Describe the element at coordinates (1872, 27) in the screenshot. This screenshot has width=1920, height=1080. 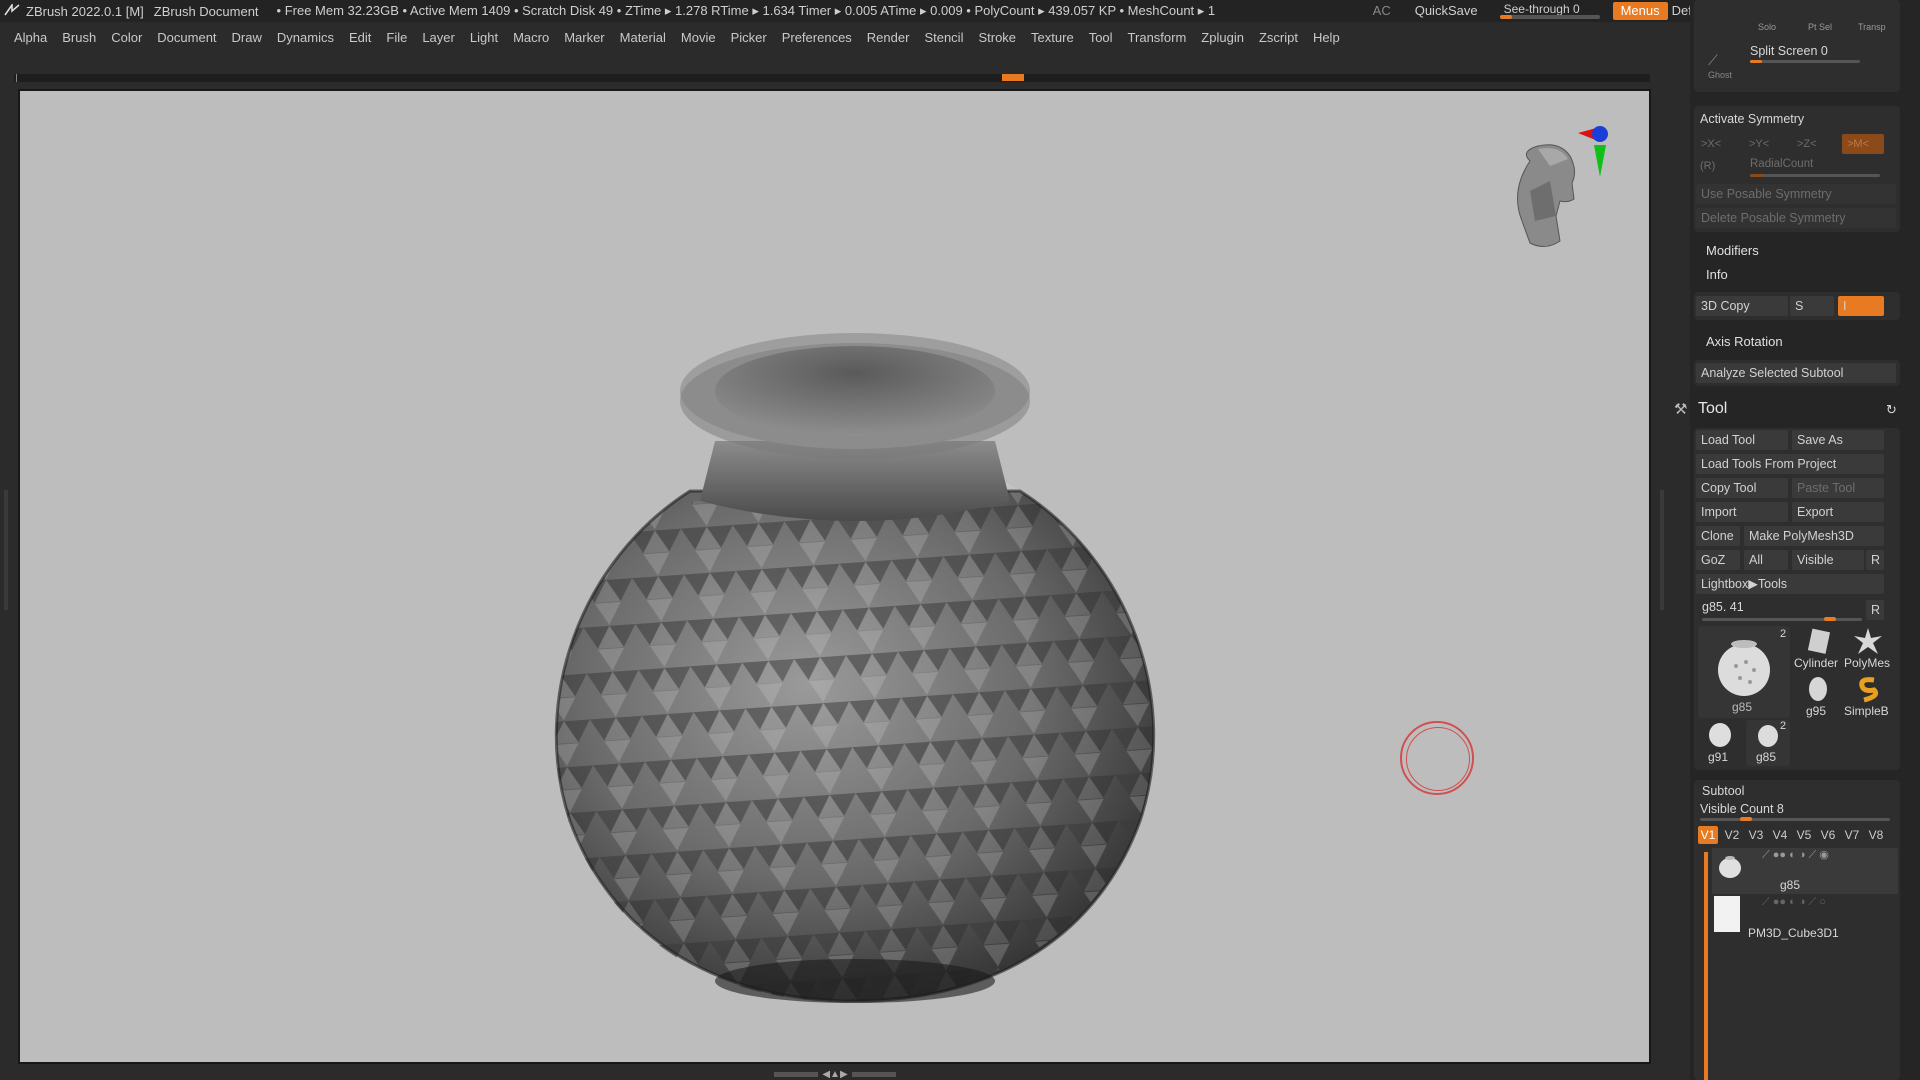
I see `transp-label: Transp` at that location.